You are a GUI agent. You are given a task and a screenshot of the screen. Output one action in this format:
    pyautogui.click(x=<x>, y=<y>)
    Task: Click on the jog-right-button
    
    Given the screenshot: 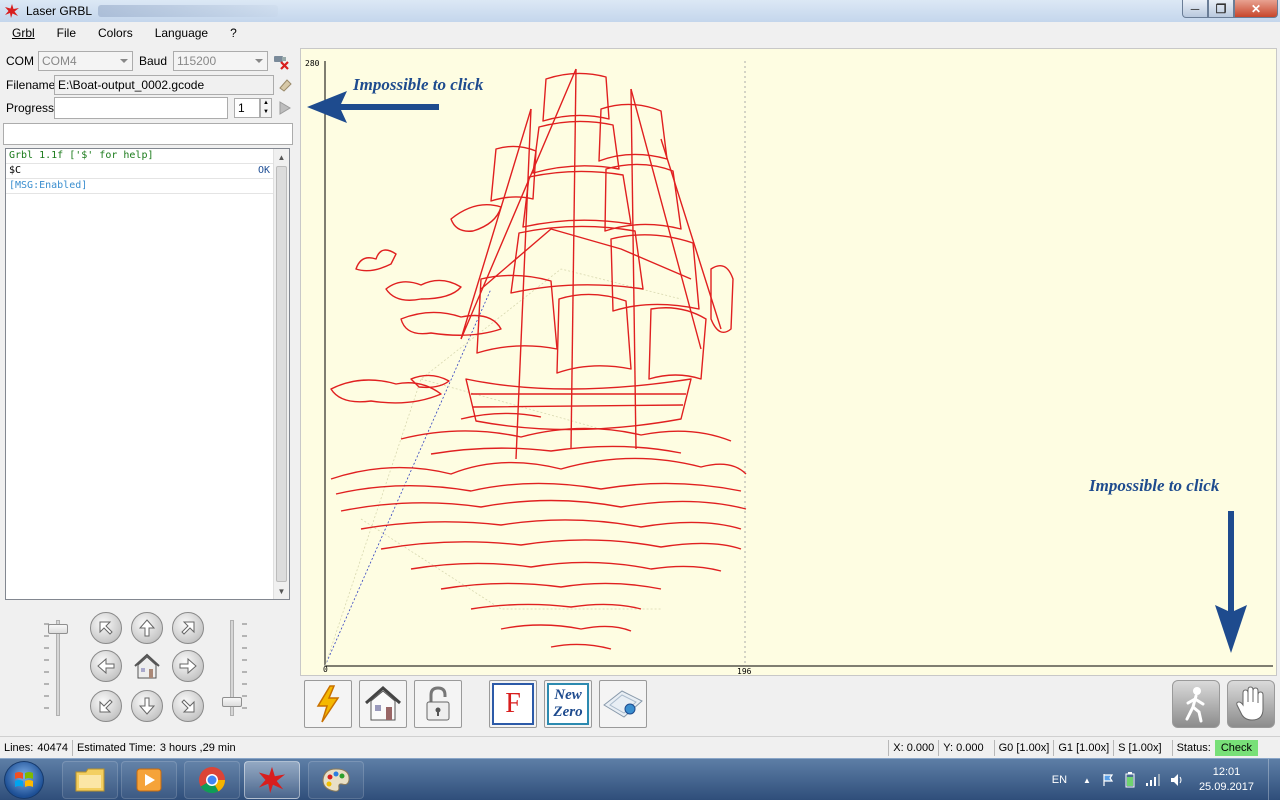 What is the action you would take?
    pyautogui.click(x=188, y=666)
    